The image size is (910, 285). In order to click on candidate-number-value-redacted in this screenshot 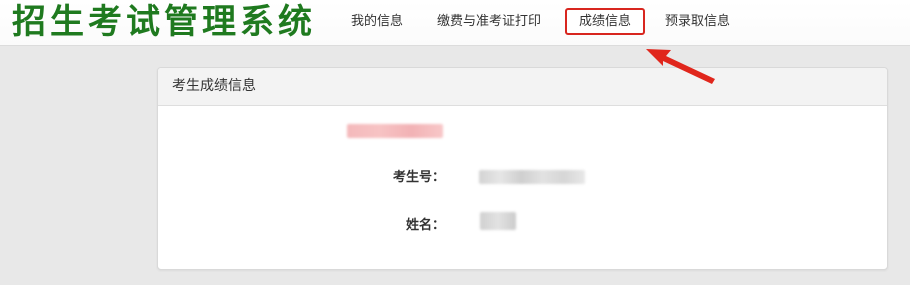, I will do `click(532, 177)`.